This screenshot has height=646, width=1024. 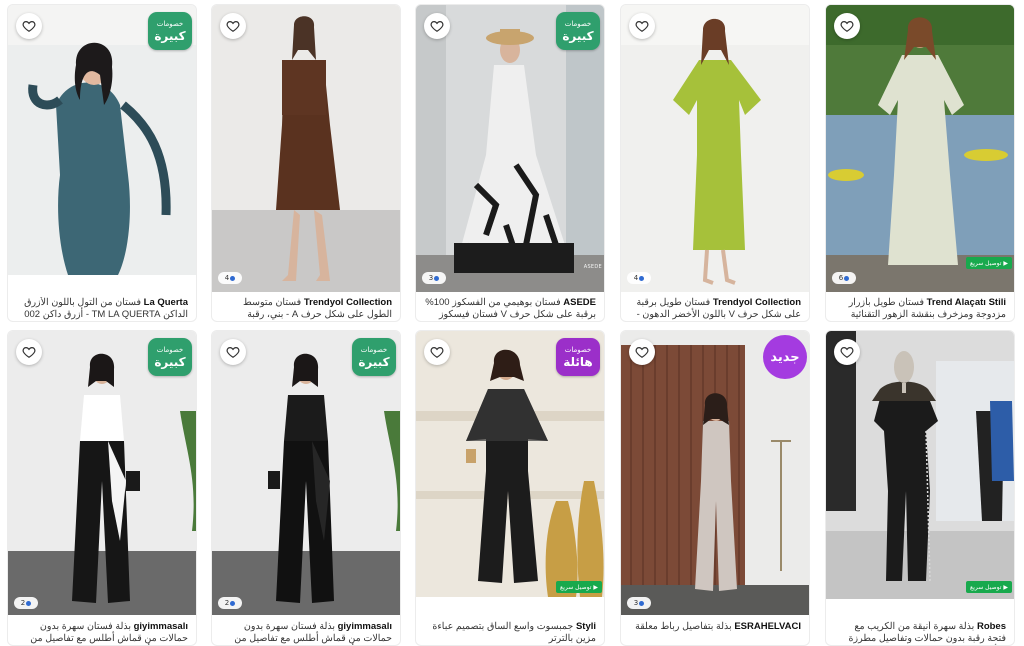 What do you see at coordinates (715, 627) in the screenshot?
I see `product-title: ESRAHELVACI بذلة بتفاصيل رباط معلقة` at bounding box center [715, 627].